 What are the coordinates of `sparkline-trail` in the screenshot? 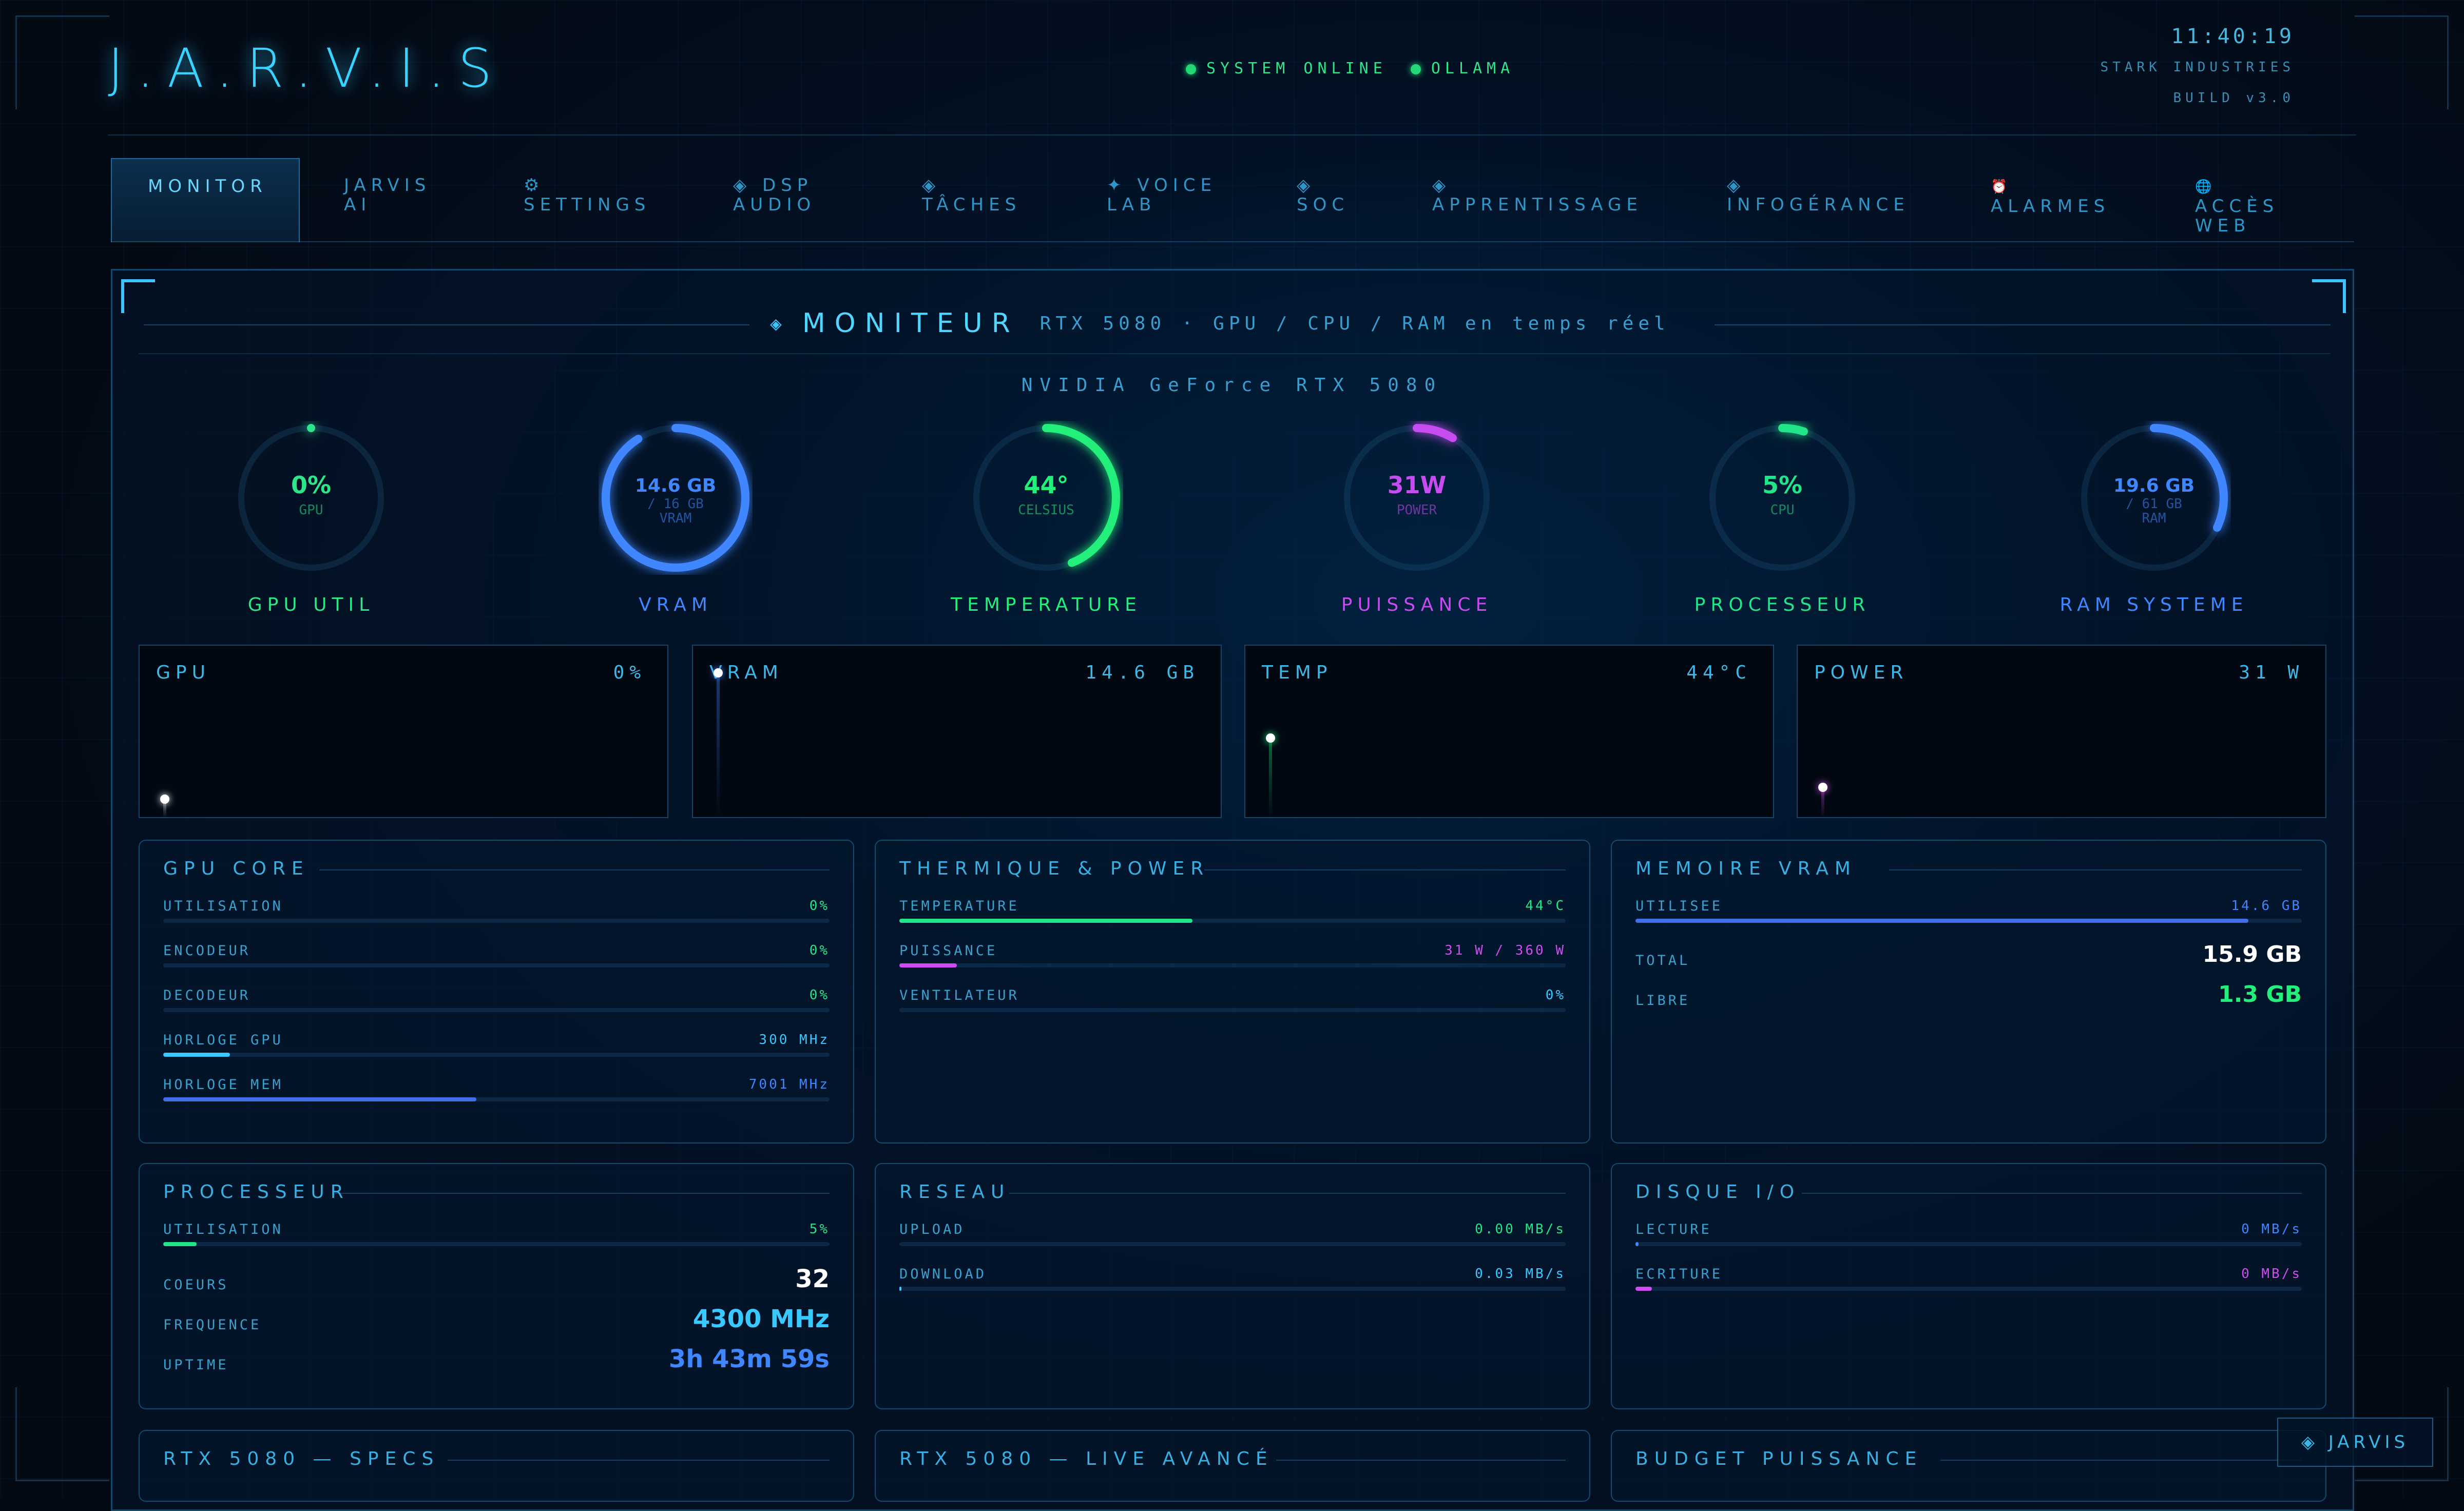 It's located at (1270, 779).